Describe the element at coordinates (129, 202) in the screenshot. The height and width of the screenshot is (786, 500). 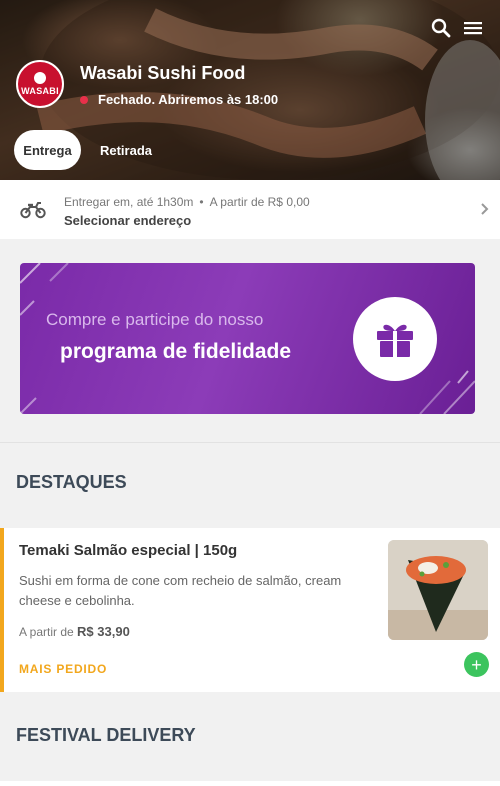
I see `delivery-eta: Entregar em, até 1h30m` at that location.